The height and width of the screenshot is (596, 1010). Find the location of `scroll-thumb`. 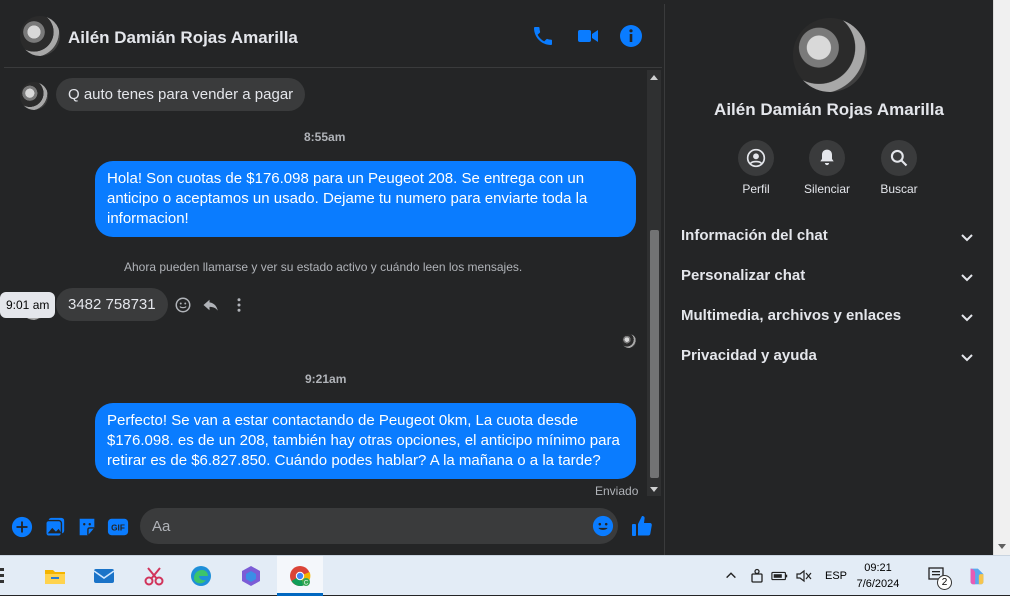

scroll-thumb is located at coordinates (654, 354).